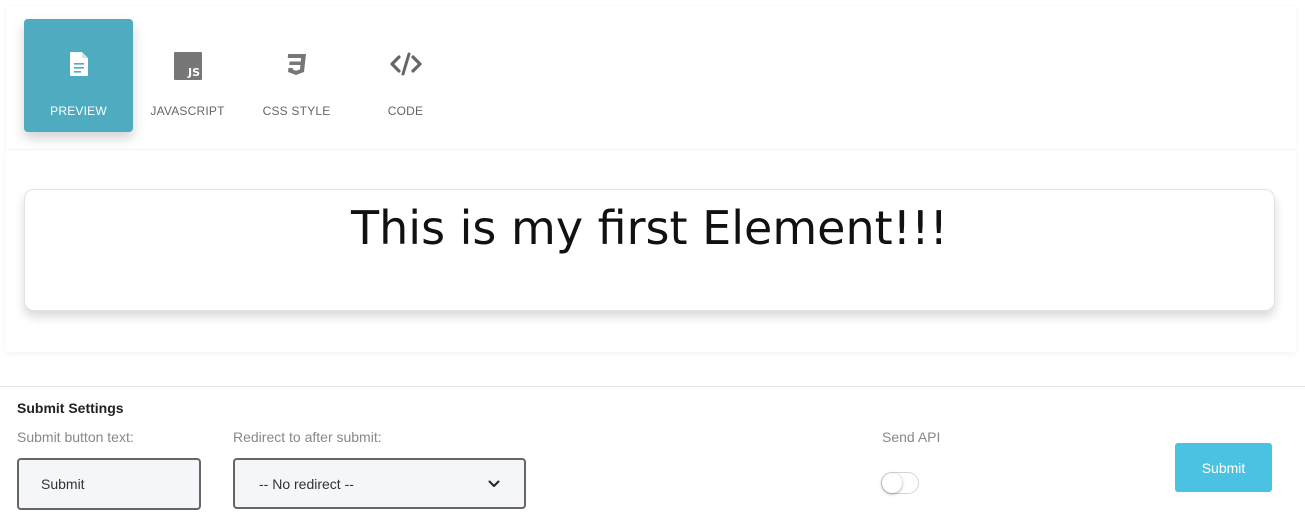  Describe the element at coordinates (911, 437) in the screenshot. I see `send-api-label: Send API` at that location.